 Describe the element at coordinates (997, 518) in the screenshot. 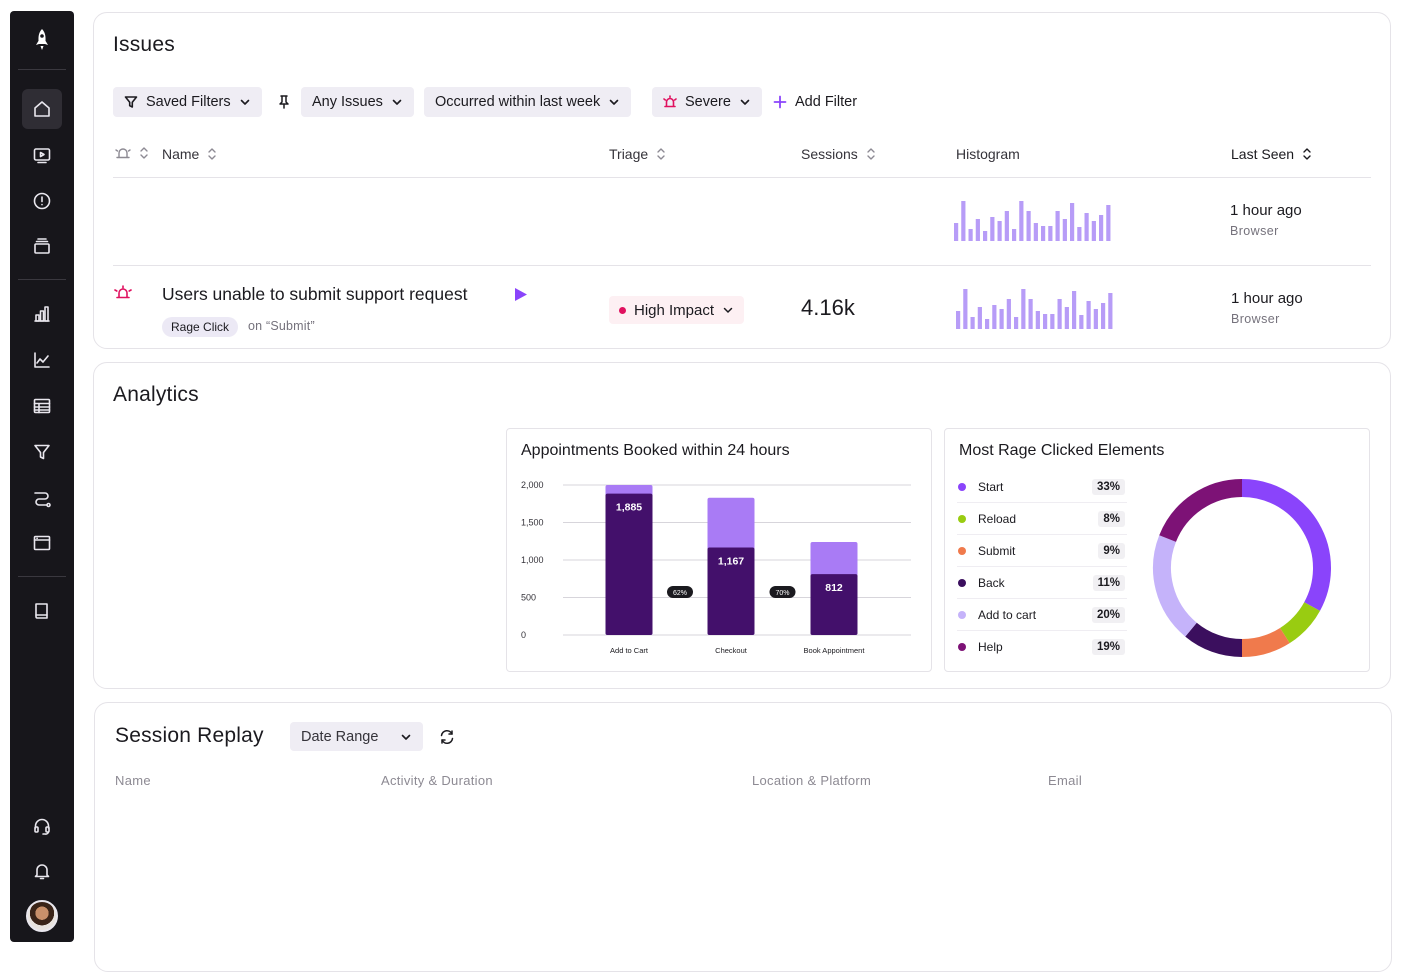

I see `legend-label: Reload` at that location.